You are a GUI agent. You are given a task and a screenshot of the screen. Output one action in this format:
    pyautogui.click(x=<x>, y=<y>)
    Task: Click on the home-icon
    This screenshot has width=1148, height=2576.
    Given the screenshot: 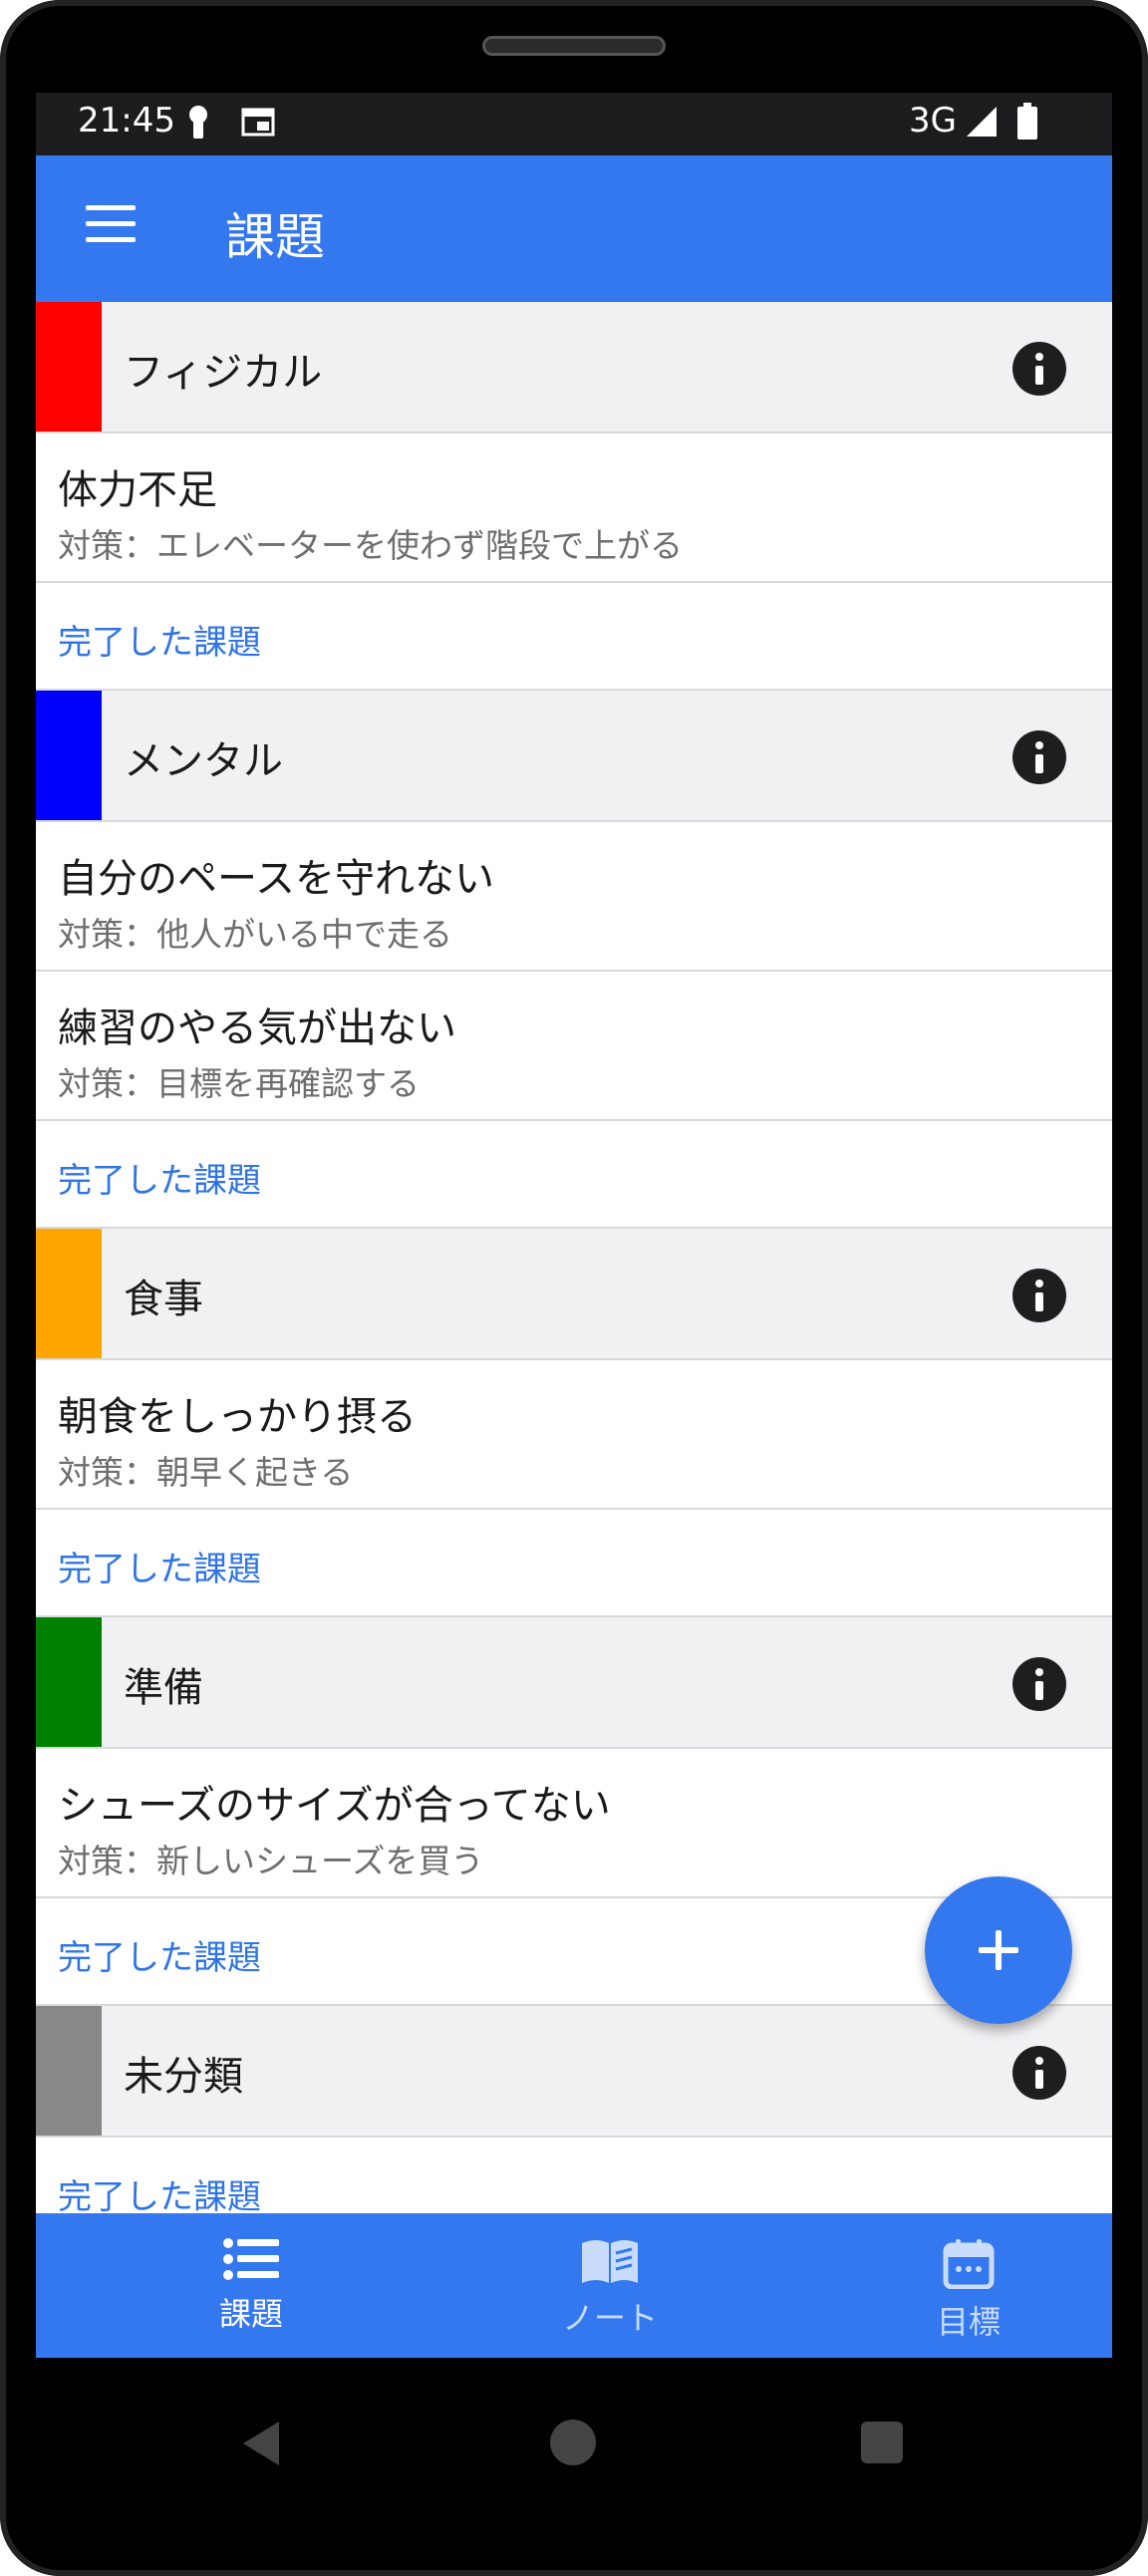 What is the action you would take?
    pyautogui.click(x=573, y=2442)
    